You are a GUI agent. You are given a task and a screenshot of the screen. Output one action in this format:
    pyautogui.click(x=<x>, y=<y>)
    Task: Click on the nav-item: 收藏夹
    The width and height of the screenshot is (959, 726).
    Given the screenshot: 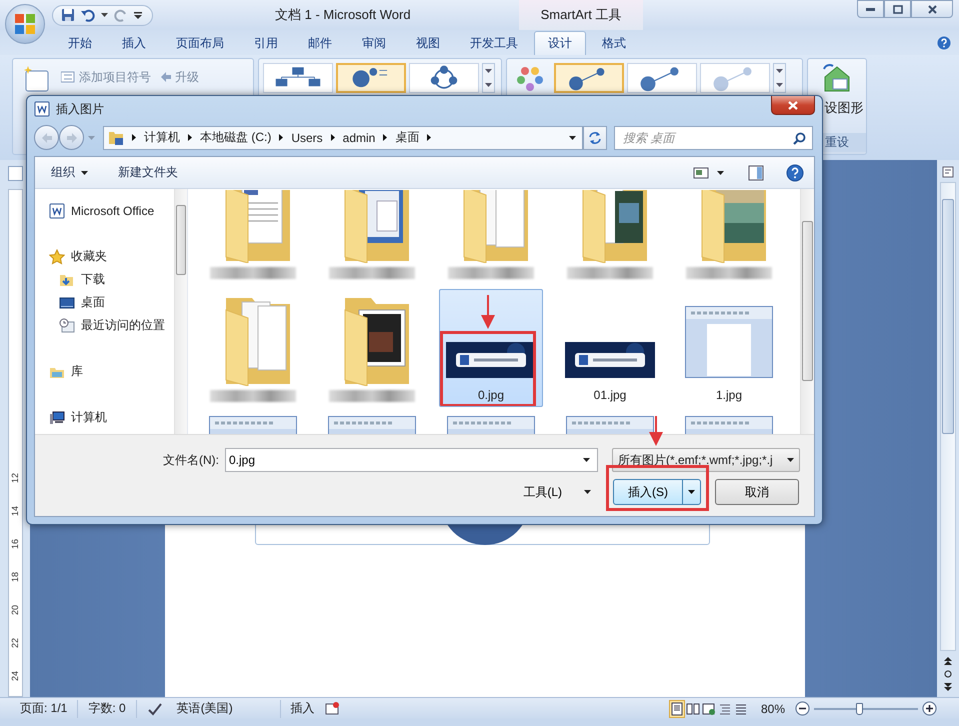 What is the action you would take?
    pyautogui.click(x=111, y=256)
    